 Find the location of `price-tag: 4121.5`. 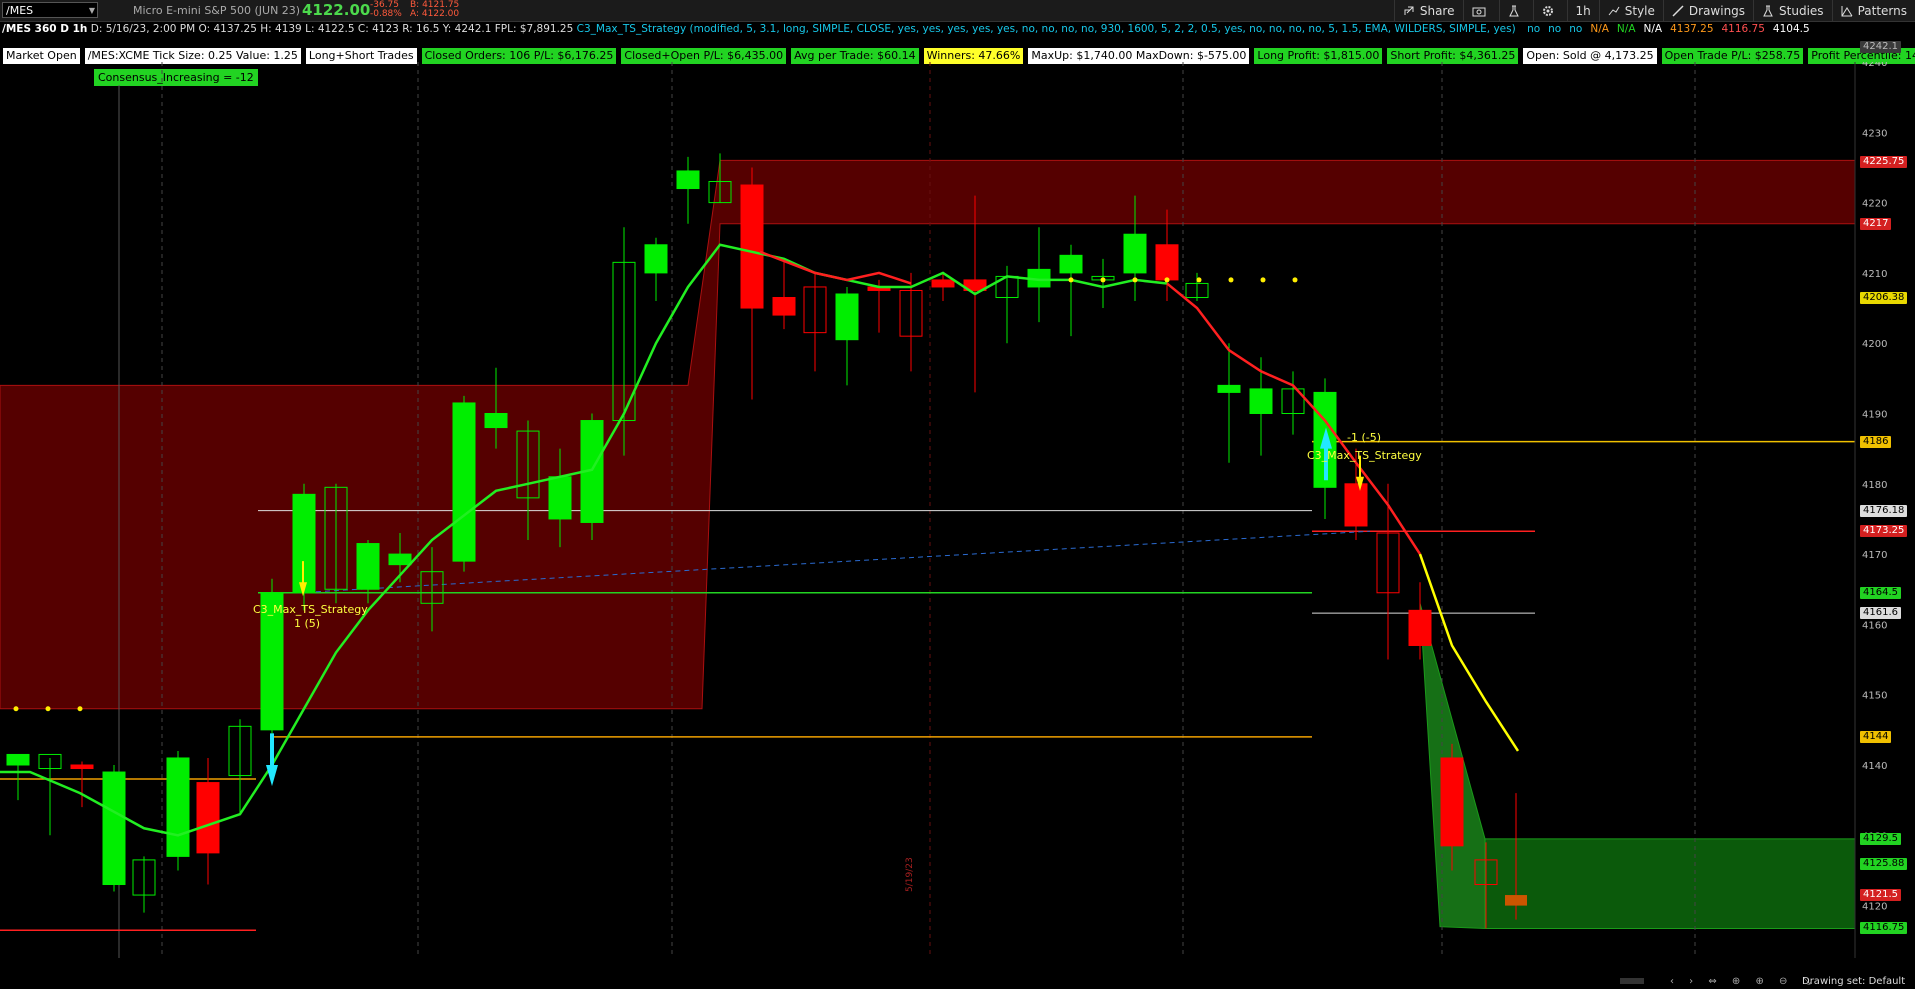

price-tag: 4121.5 is located at coordinates (1880, 895).